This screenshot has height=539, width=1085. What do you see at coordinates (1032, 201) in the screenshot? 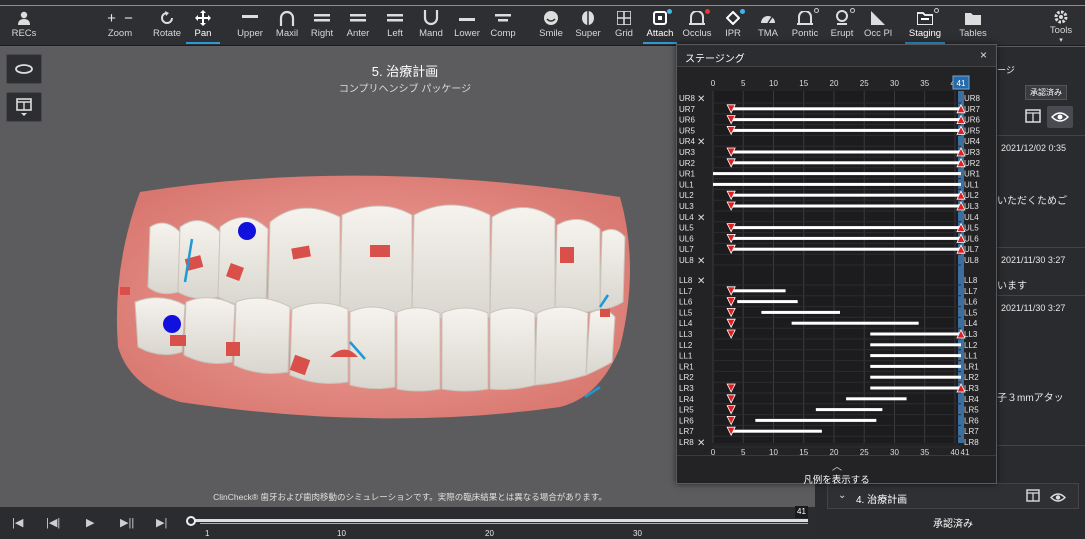
I see `comment-text: いただくためご` at bounding box center [1032, 201].